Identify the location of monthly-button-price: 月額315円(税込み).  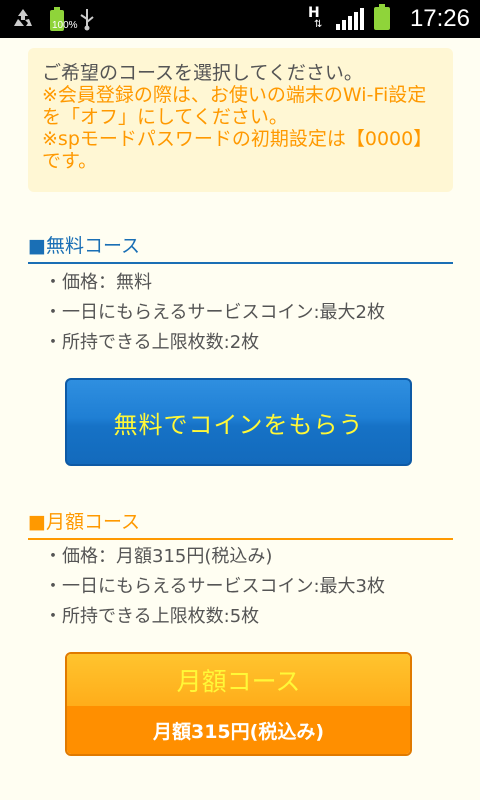
(238, 731).